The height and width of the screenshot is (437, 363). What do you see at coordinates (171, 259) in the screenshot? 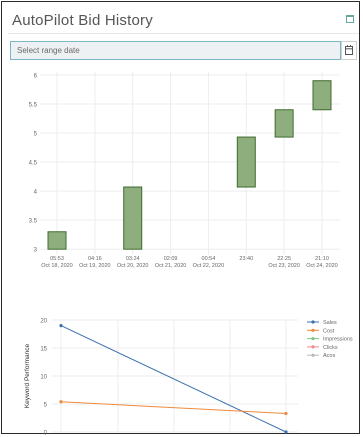
I see `bar-chart-xtick-time: 02:09` at bounding box center [171, 259].